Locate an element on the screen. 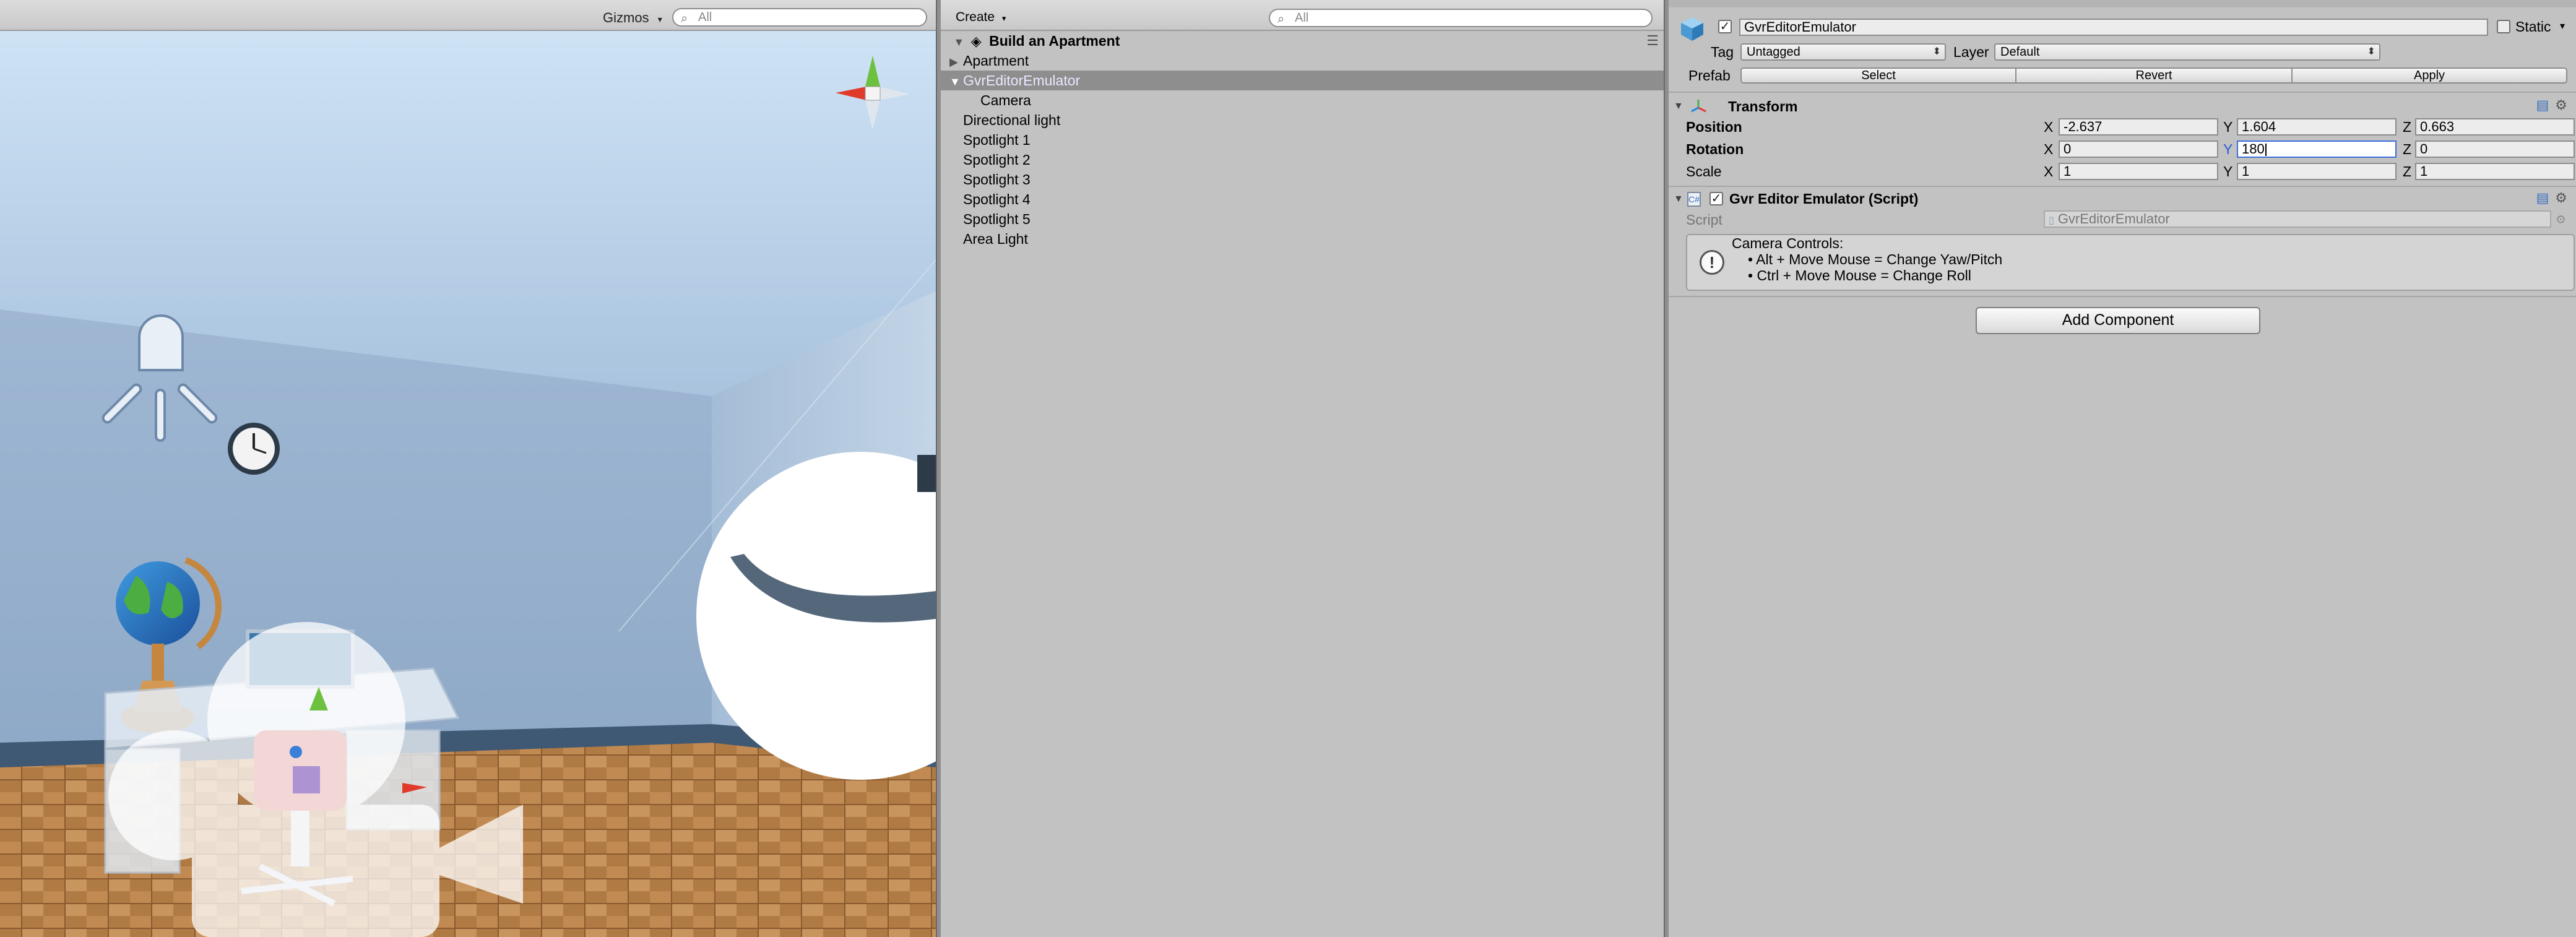  scale-y-field: 1 is located at coordinates (2317, 172).